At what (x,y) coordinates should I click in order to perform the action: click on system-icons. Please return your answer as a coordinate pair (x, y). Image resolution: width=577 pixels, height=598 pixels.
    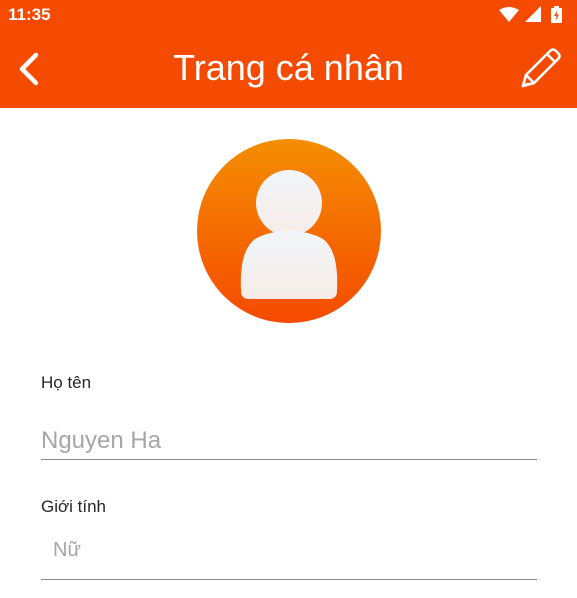
    Looking at the image, I should click on (530, 14).